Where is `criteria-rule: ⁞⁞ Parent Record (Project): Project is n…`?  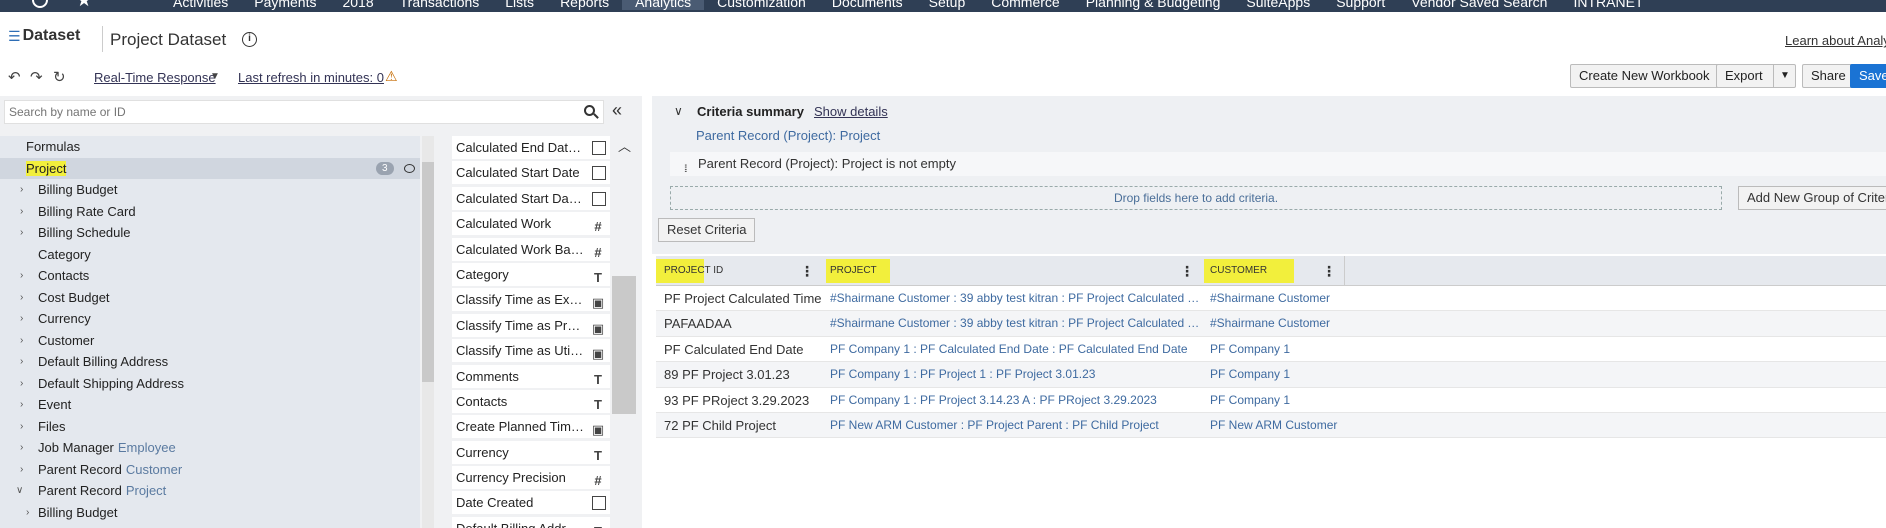 criteria-rule: ⁞⁞ Parent Record (Project): Project is n… is located at coordinates (1278, 164).